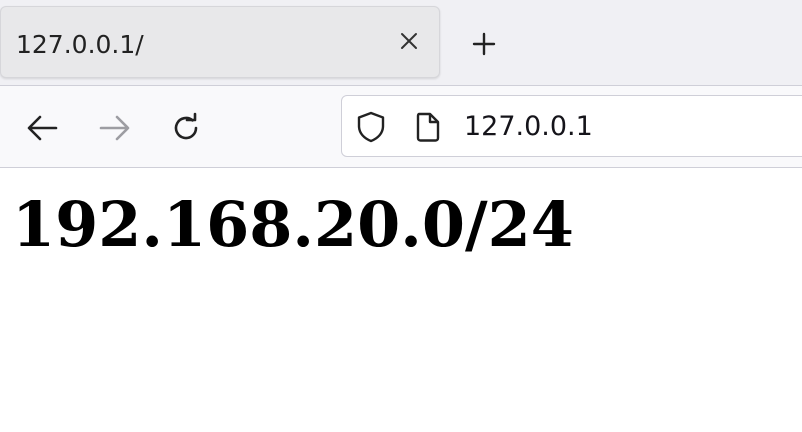 The width and height of the screenshot is (802, 432). What do you see at coordinates (428, 127) in the screenshot?
I see `page-icon` at bounding box center [428, 127].